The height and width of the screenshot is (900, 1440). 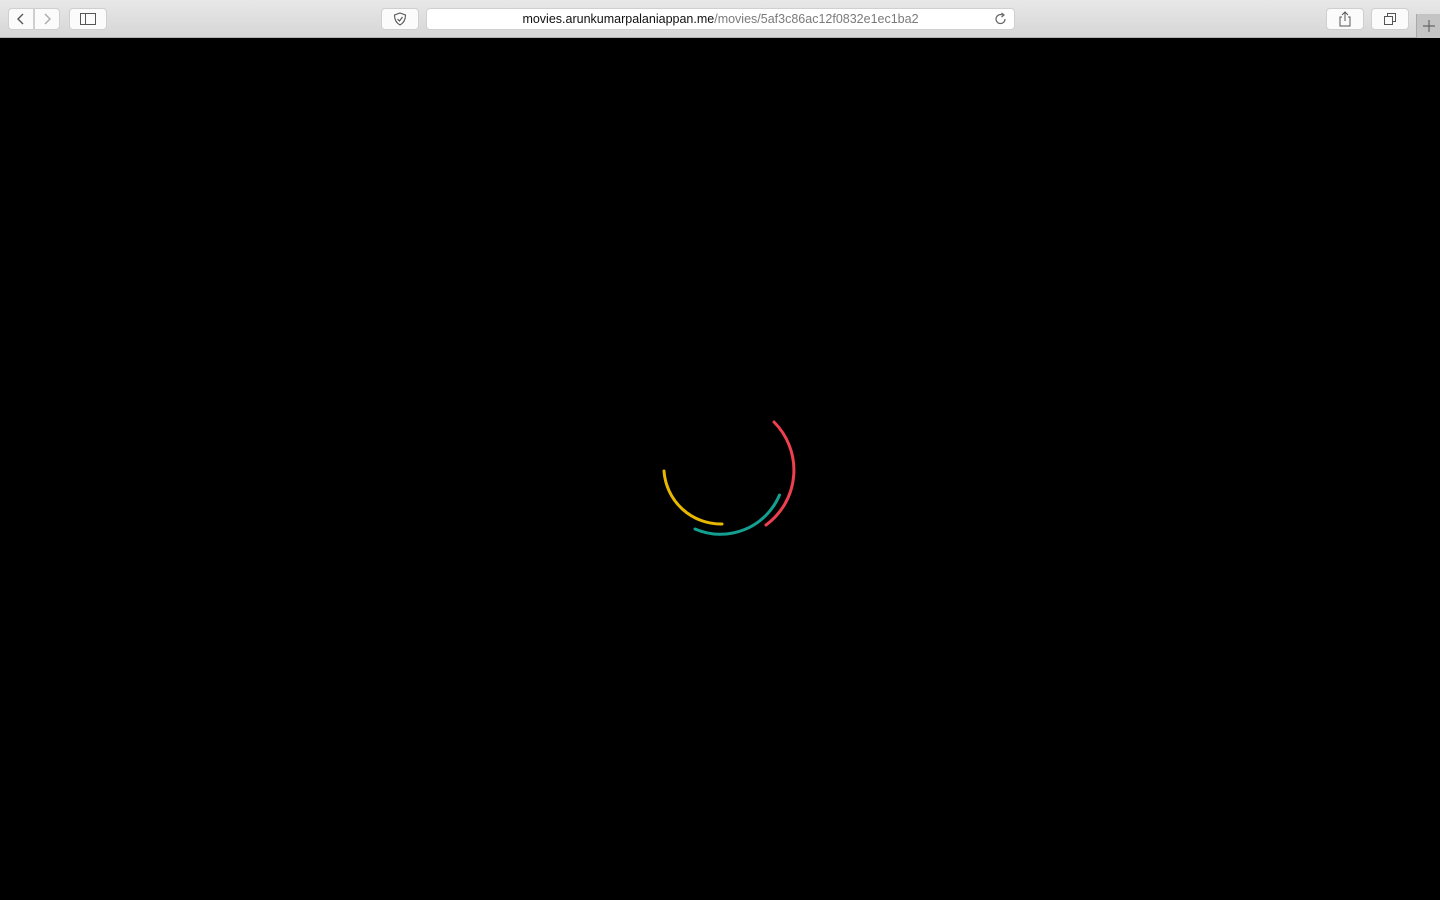 I want to click on loading-spinner, so click(x=729, y=478).